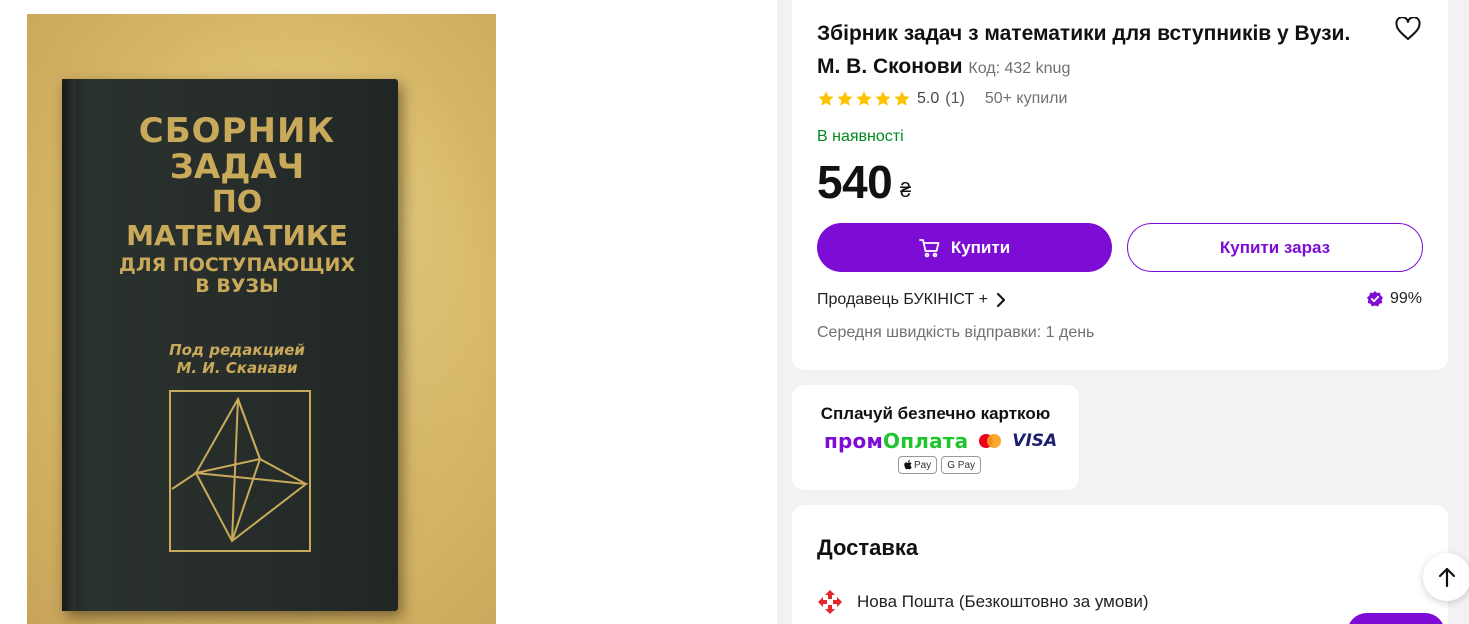  Describe the element at coordinates (237, 350) in the screenshot. I see `cover-editor-line: Под редакцией` at that location.